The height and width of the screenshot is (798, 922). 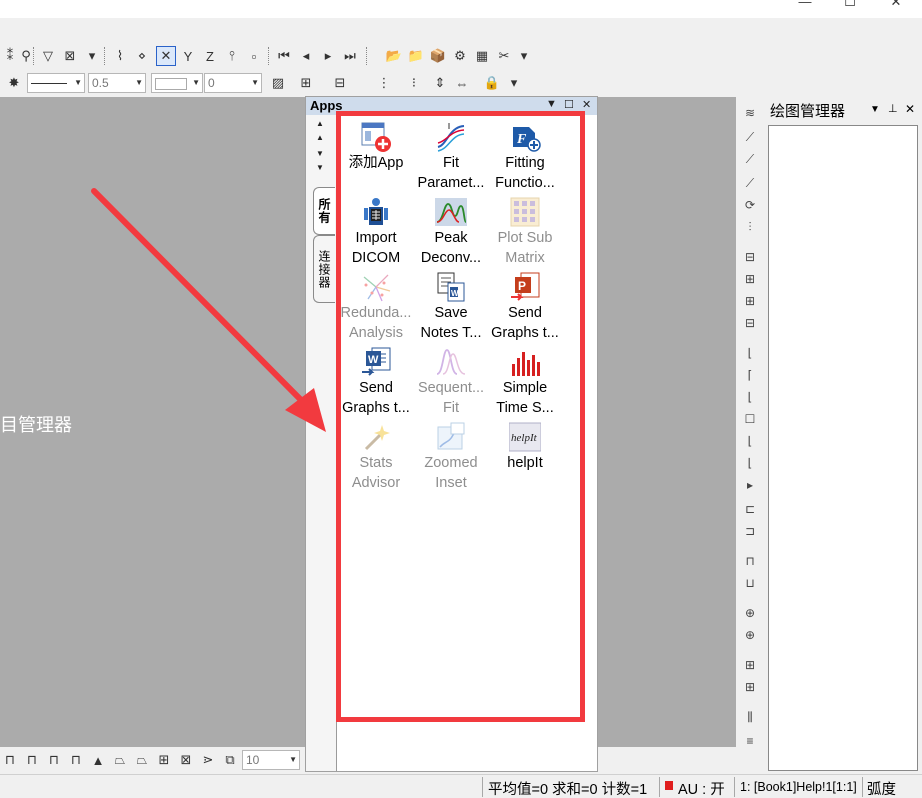 I want to click on align-left-icon: ⊏, so click(x=750, y=509).